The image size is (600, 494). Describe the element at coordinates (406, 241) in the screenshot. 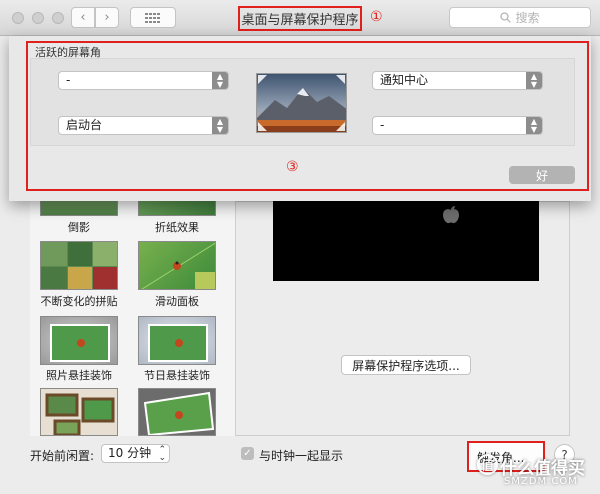

I see `screensaver-preview` at that location.